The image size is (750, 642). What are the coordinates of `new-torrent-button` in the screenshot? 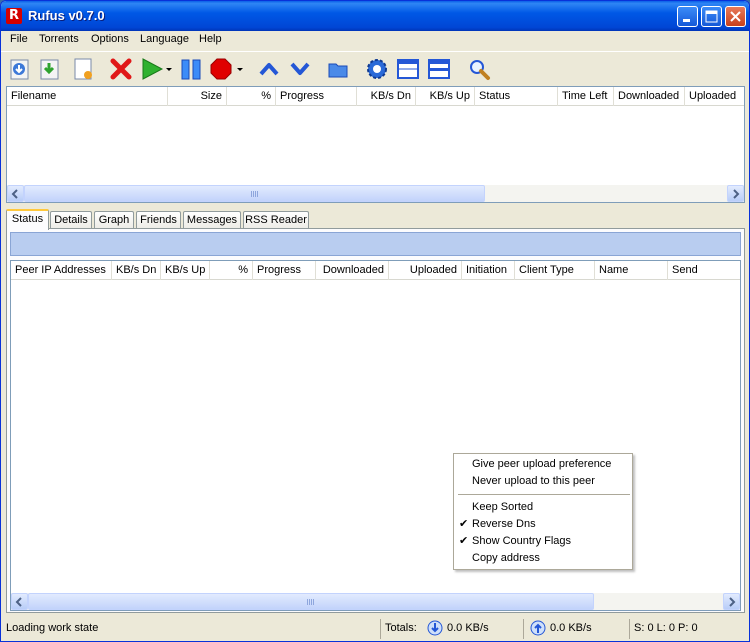 It's located at (84, 69).